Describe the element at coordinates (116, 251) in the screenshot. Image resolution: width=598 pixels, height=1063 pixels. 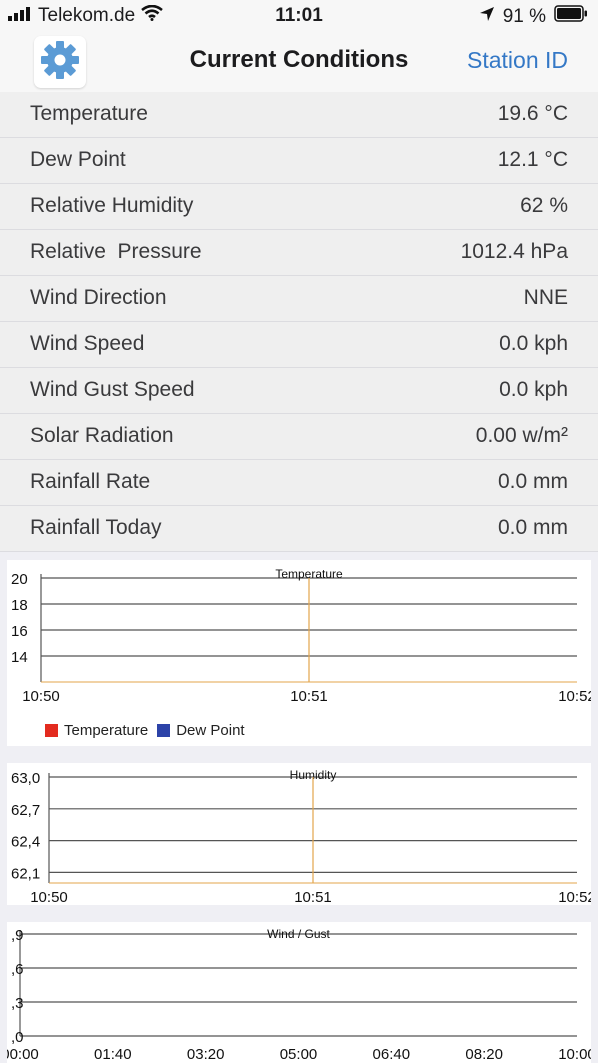
I see `condition-label: Relative Pressure` at that location.